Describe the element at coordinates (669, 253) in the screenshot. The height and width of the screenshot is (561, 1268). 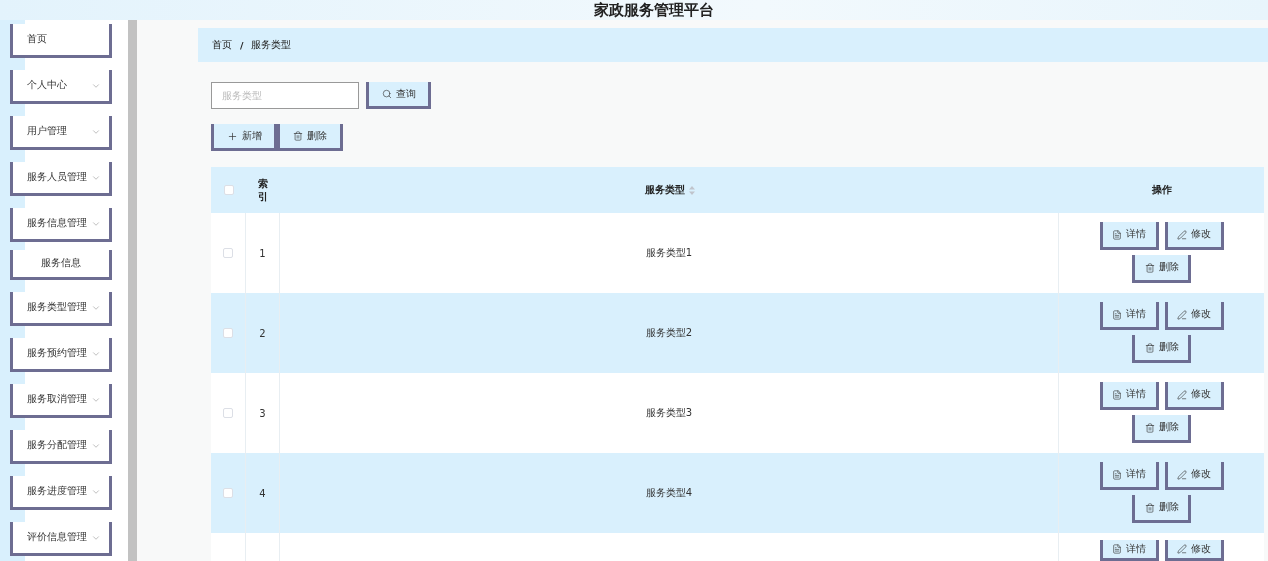
I see `table-cell: 服务类型1` at that location.